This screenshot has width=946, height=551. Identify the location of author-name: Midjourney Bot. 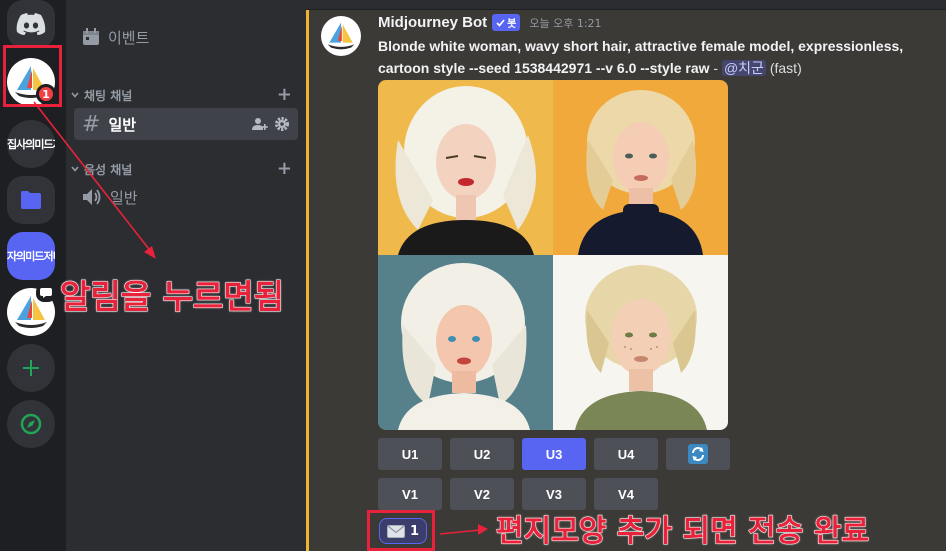
(432, 22).